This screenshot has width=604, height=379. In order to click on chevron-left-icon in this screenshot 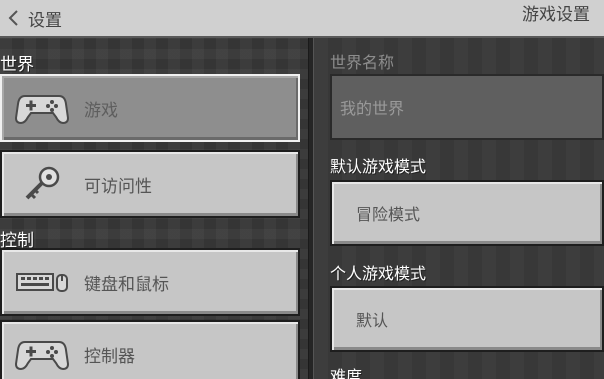, I will do `click(14, 18)`.